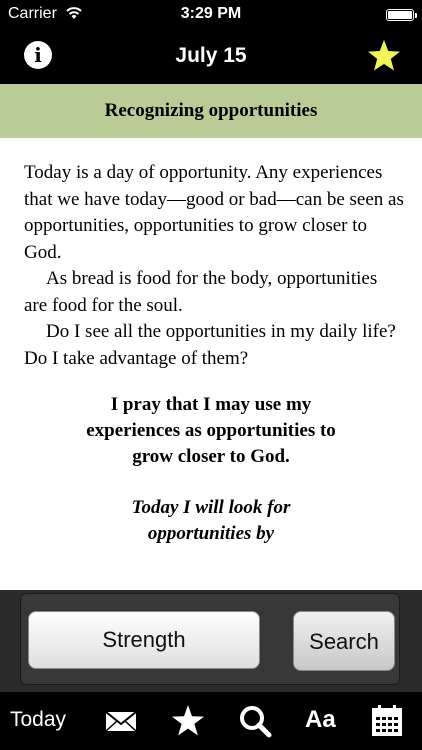  Describe the element at coordinates (384, 56) in the screenshot. I see `star-icon` at that location.